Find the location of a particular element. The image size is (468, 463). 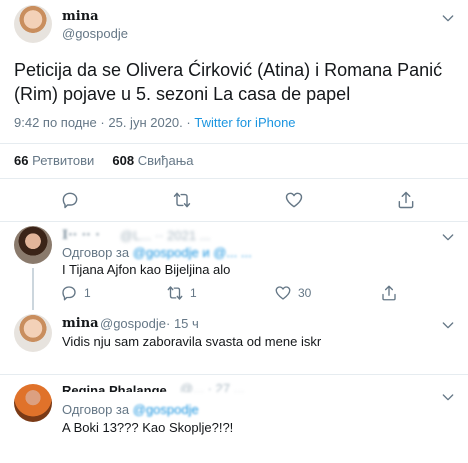

retweet-count: 1 is located at coordinates (193, 293).